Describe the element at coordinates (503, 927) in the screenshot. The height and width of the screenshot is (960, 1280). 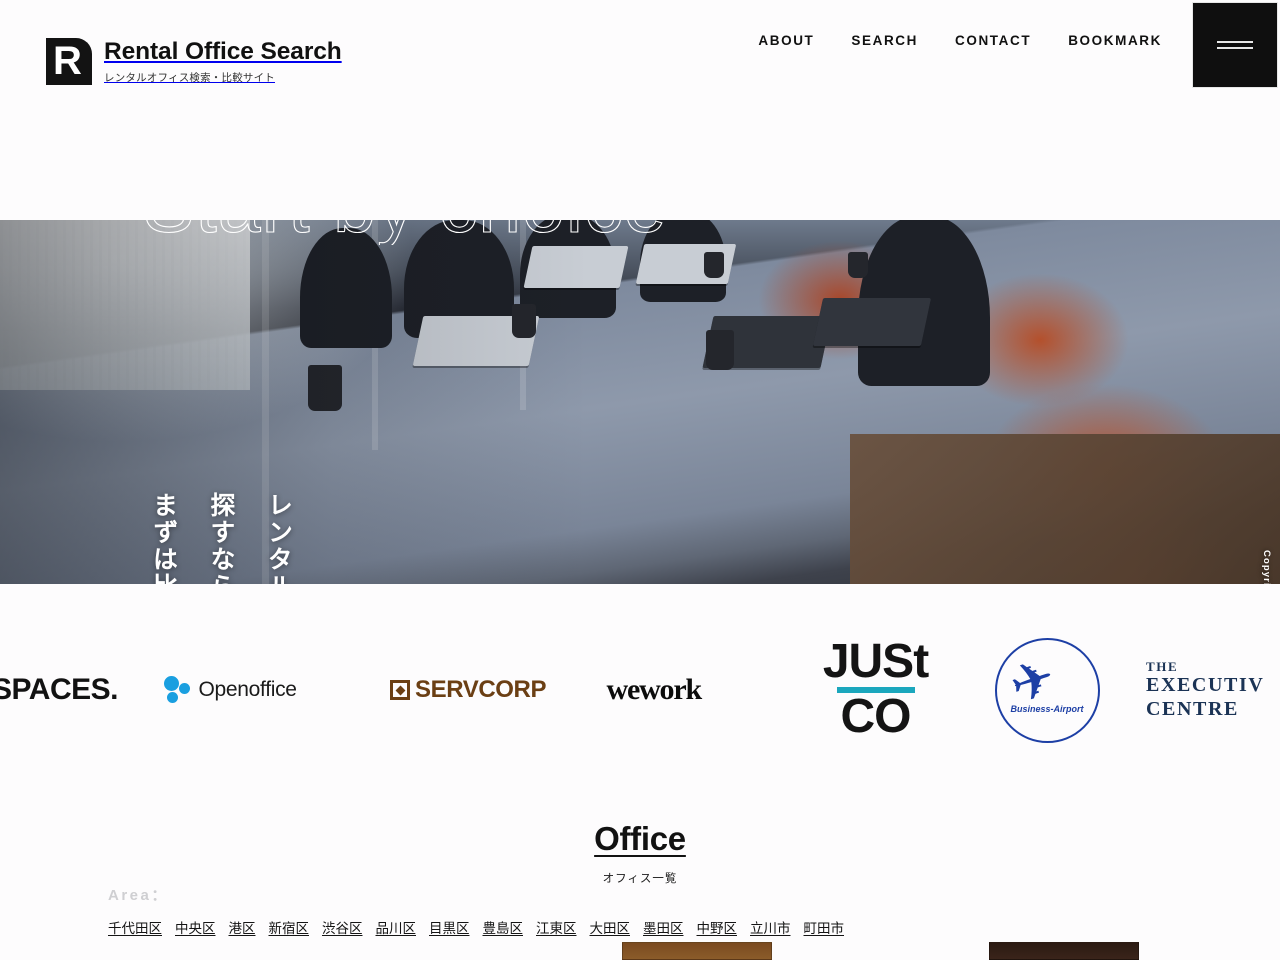
I see `area-link-toshima: 豊島区` at that location.